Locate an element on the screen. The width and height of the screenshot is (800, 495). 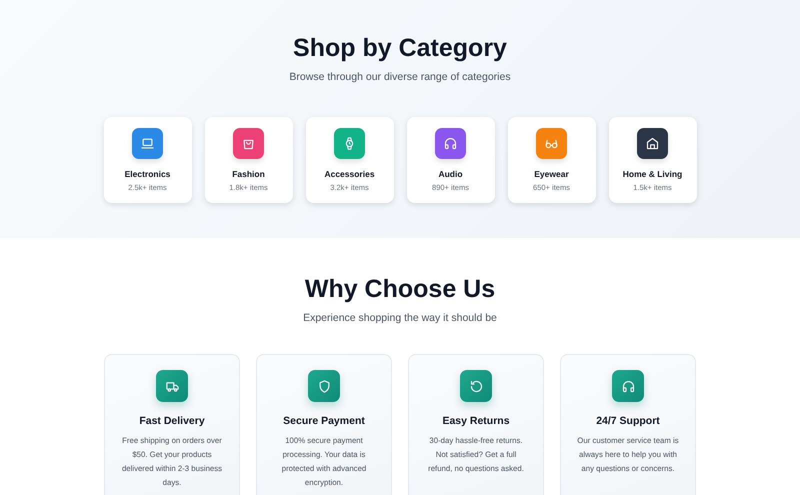
section-subtitle: Experience shopping the way it should be is located at coordinates (400, 318).